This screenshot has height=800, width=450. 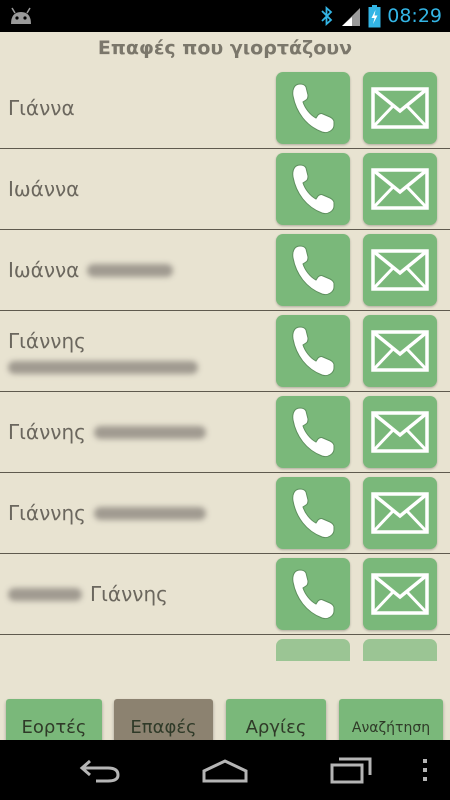 I want to click on navigation-bar, so click(x=225, y=770).